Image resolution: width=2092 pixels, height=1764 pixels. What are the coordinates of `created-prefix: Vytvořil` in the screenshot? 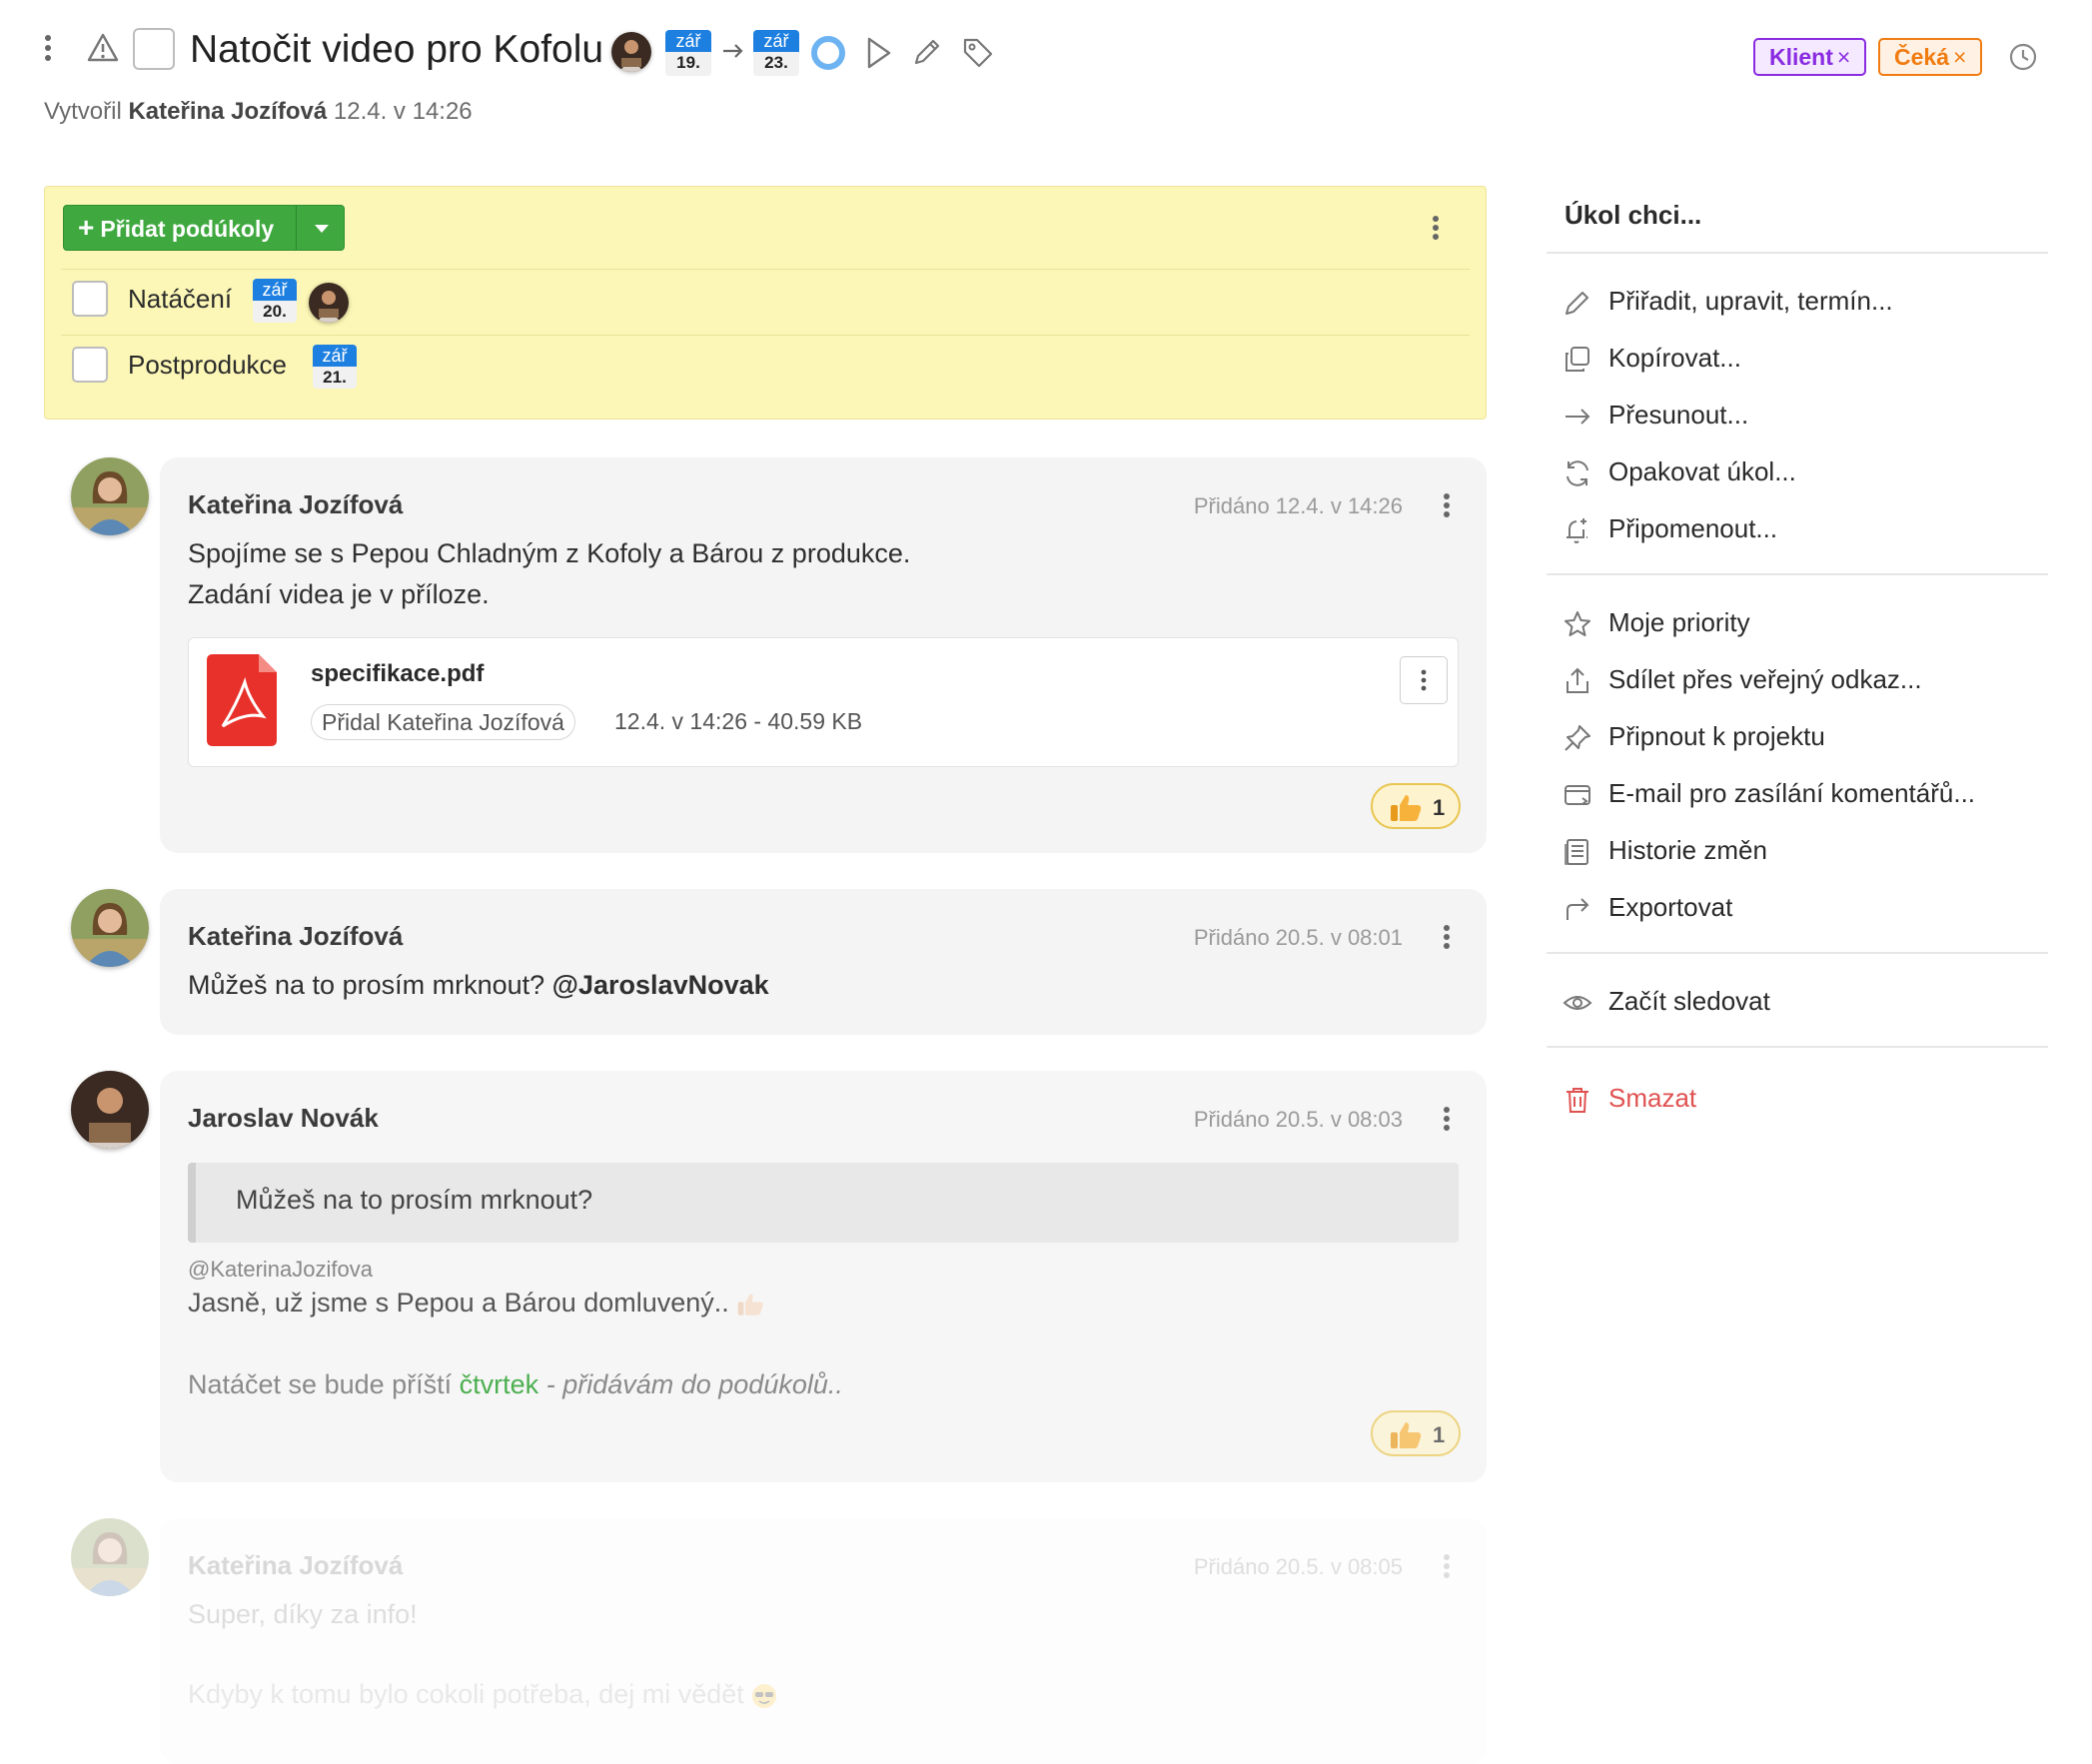 It's located at (83, 111).